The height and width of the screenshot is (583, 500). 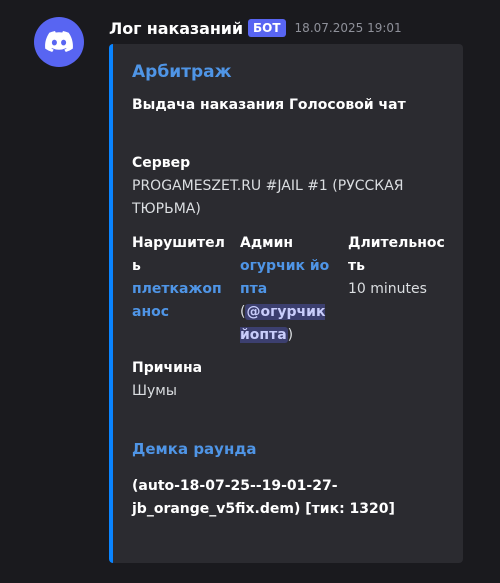 I want to click on field-server-name: Сервер, so click(x=161, y=163).